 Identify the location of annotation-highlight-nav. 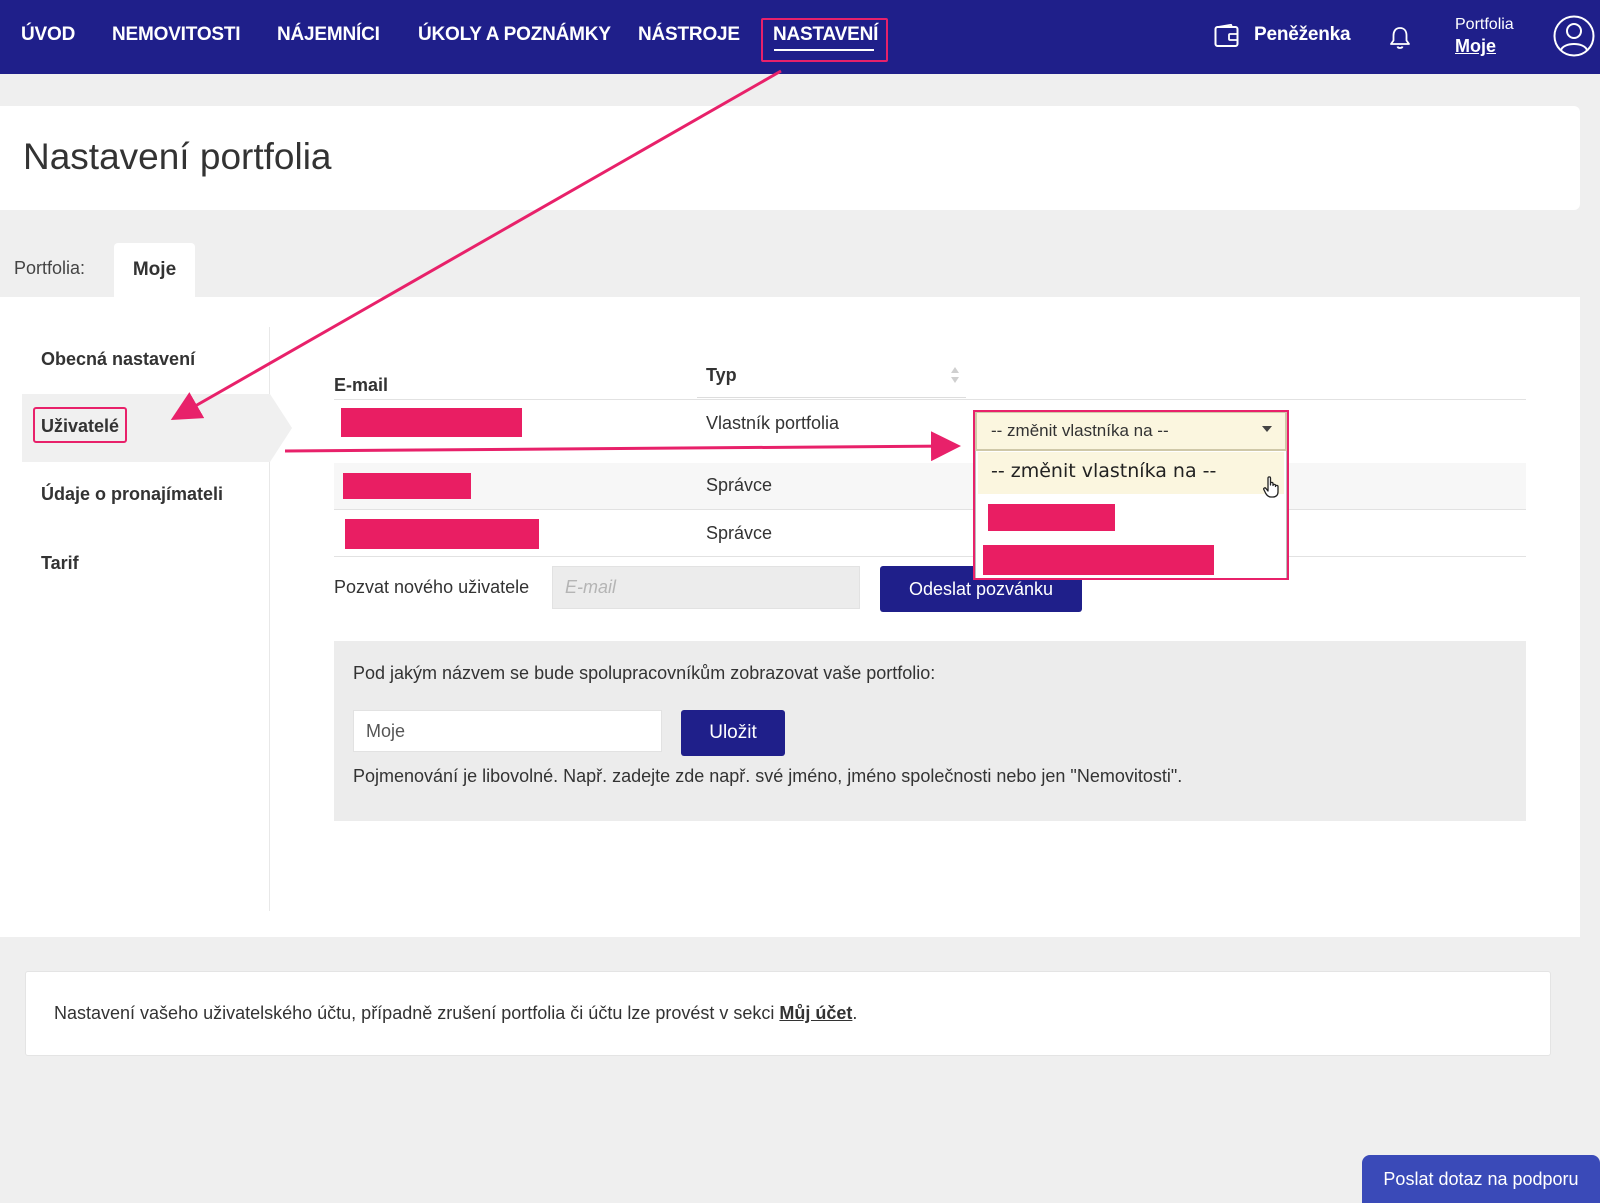
(824, 40).